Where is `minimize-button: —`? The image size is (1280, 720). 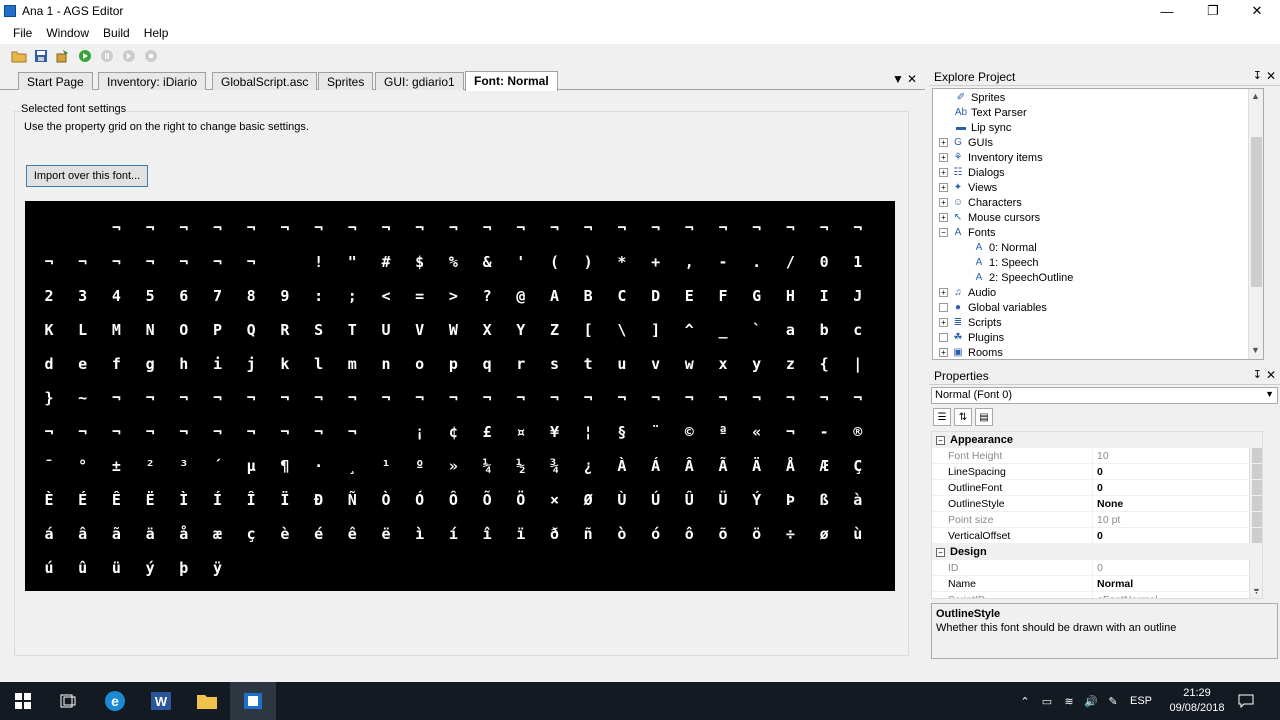 minimize-button: — is located at coordinates (1167, 11).